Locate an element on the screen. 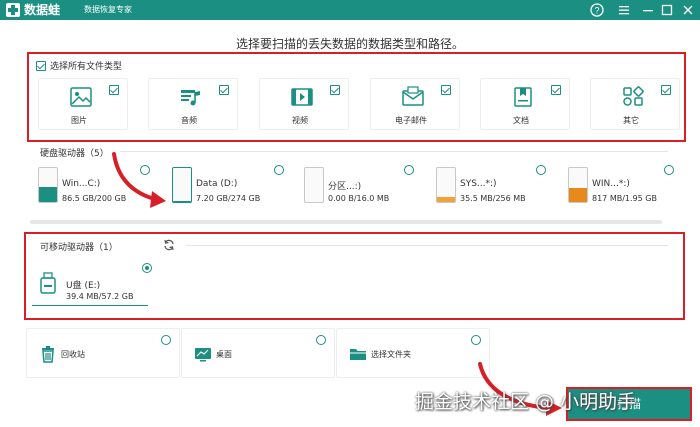 The height and width of the screenshot is (427, 700). file-type-image: 图片 is located at coordinates (83, 104).